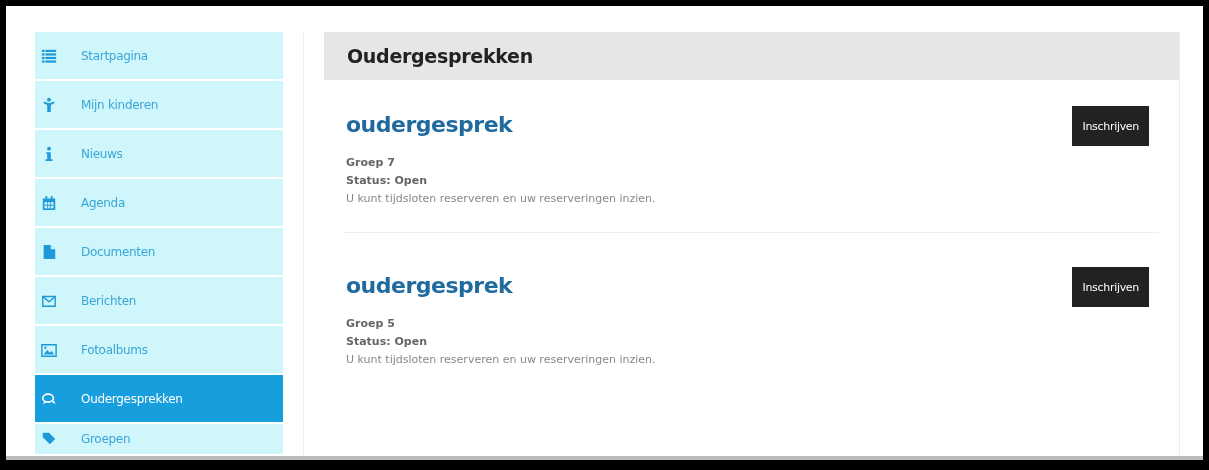  I want to click on sidebar-item: Agenda, so click(159, 202).